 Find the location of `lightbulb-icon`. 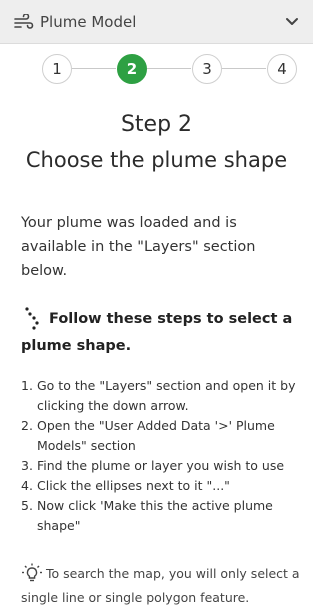

lightbulb-icon is located at coordinates (32, 572).